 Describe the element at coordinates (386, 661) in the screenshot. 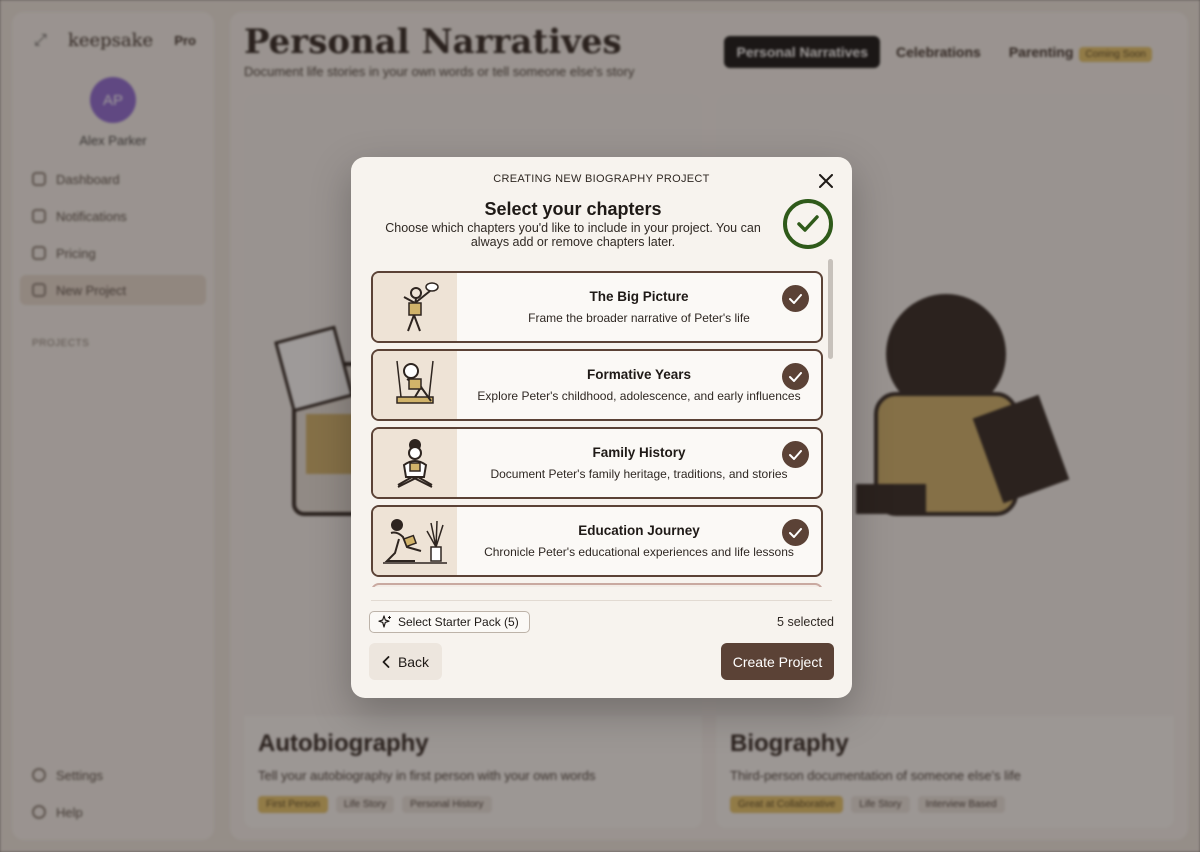

I see `chevron-left-icon` at that location.